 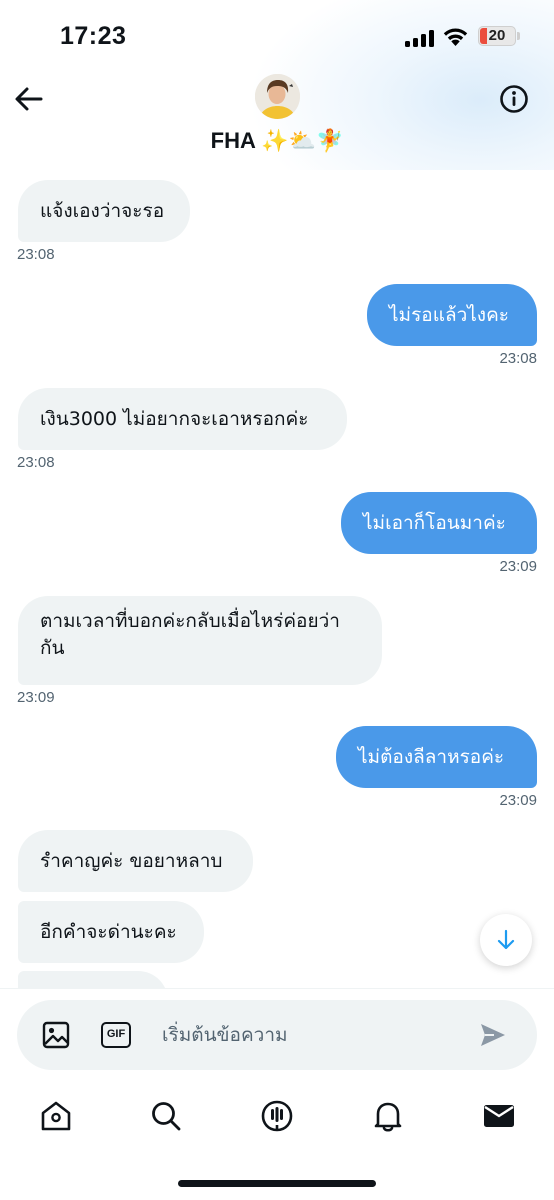 What do you see at coordinates (190, 621) in the screenshot?
I see `message-text-line-1: ตามเวลาที่บอกค่ะกลับเมื่อไหร่ค่อยว่า` at bounding box center [190, 621].